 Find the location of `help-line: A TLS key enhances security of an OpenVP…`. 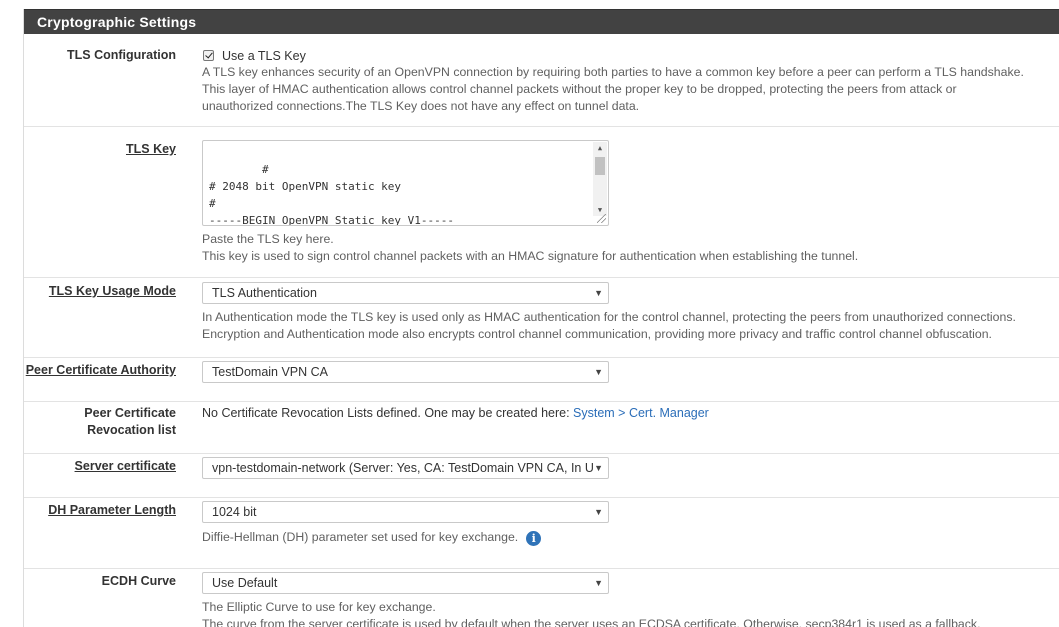

help-line: A TLS key enhances security of an OpenVP… is located at coordinates (613, 72).